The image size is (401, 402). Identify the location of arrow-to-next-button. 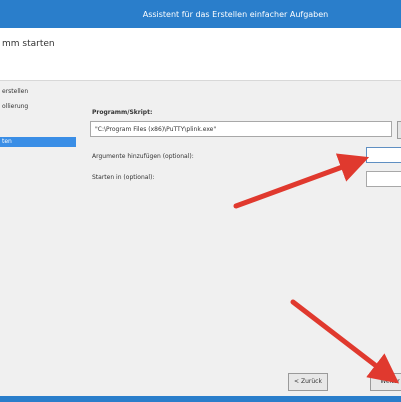
(345, 341).